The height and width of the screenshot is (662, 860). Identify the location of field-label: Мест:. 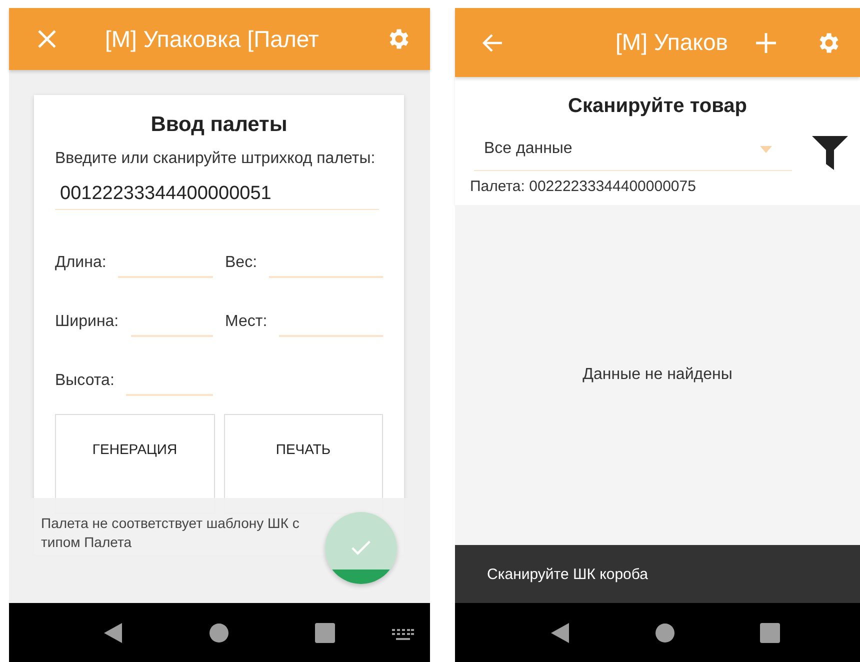
(246, 322).